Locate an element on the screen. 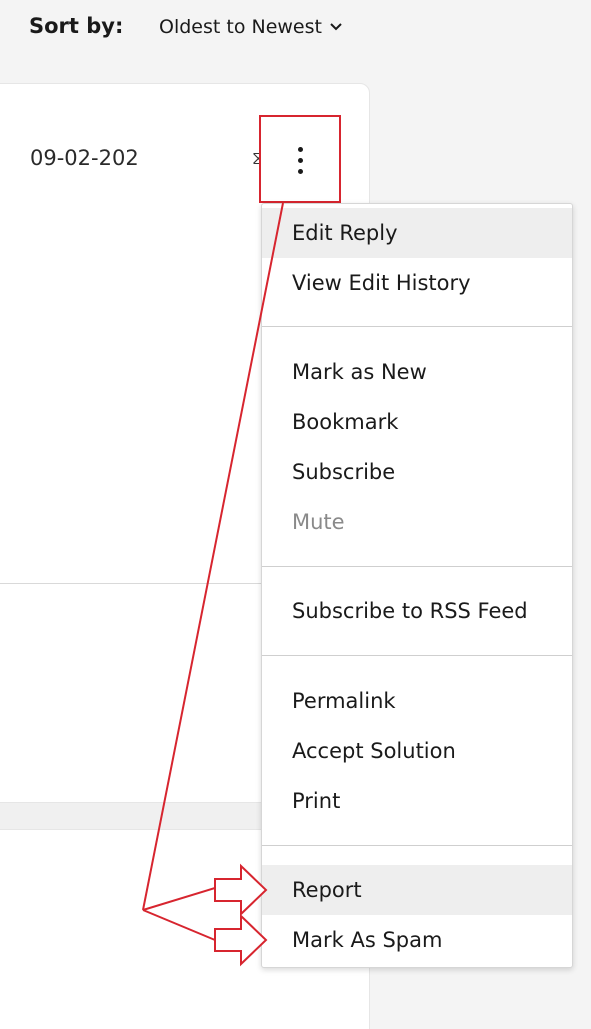  menu-item-report: Report is located at coordinates (417, 890).